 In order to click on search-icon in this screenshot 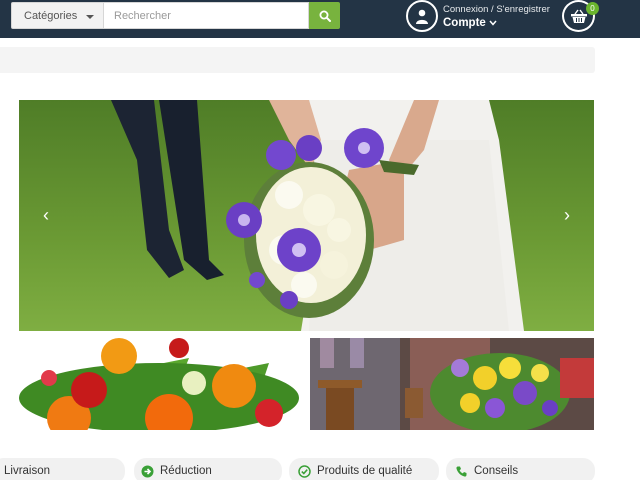, I will do `click(325, 16)`.